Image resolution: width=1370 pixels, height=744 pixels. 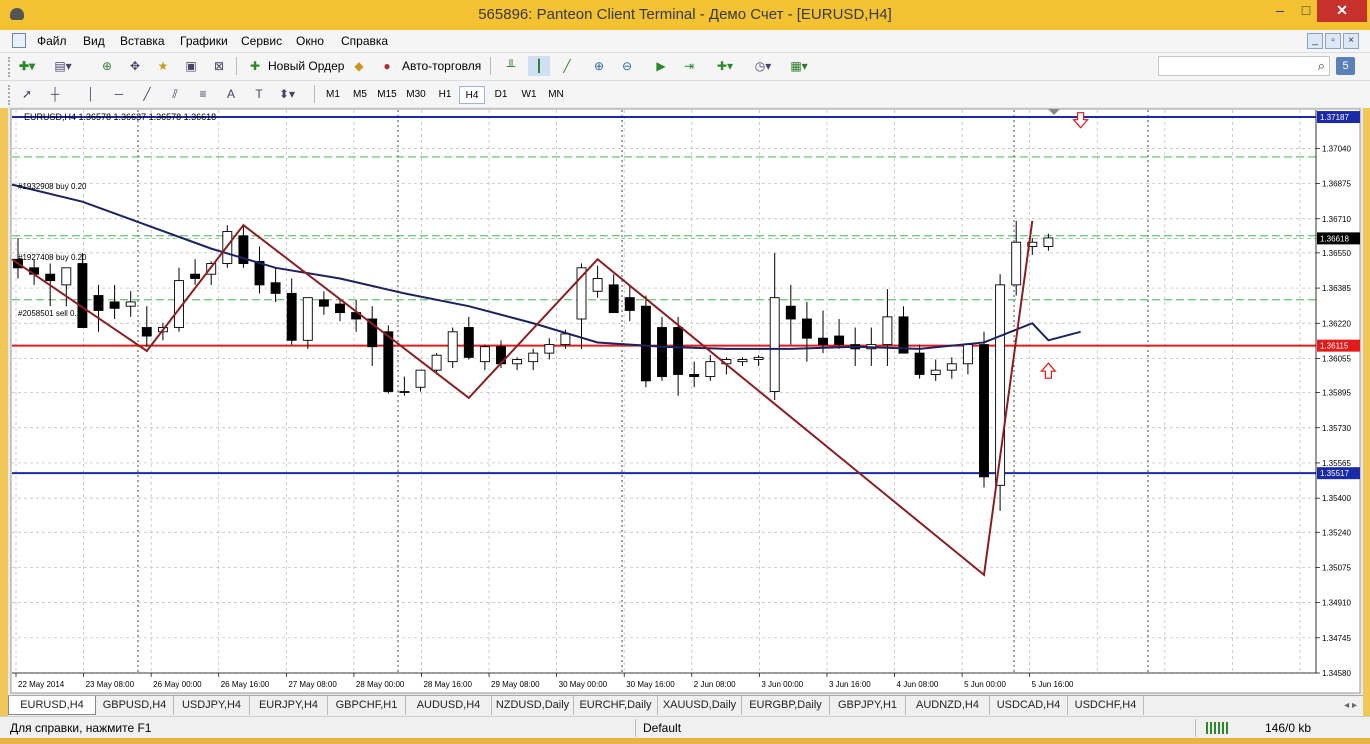 I want to click on new-order-button: Новый Ордер, so click(x=306, y=66).